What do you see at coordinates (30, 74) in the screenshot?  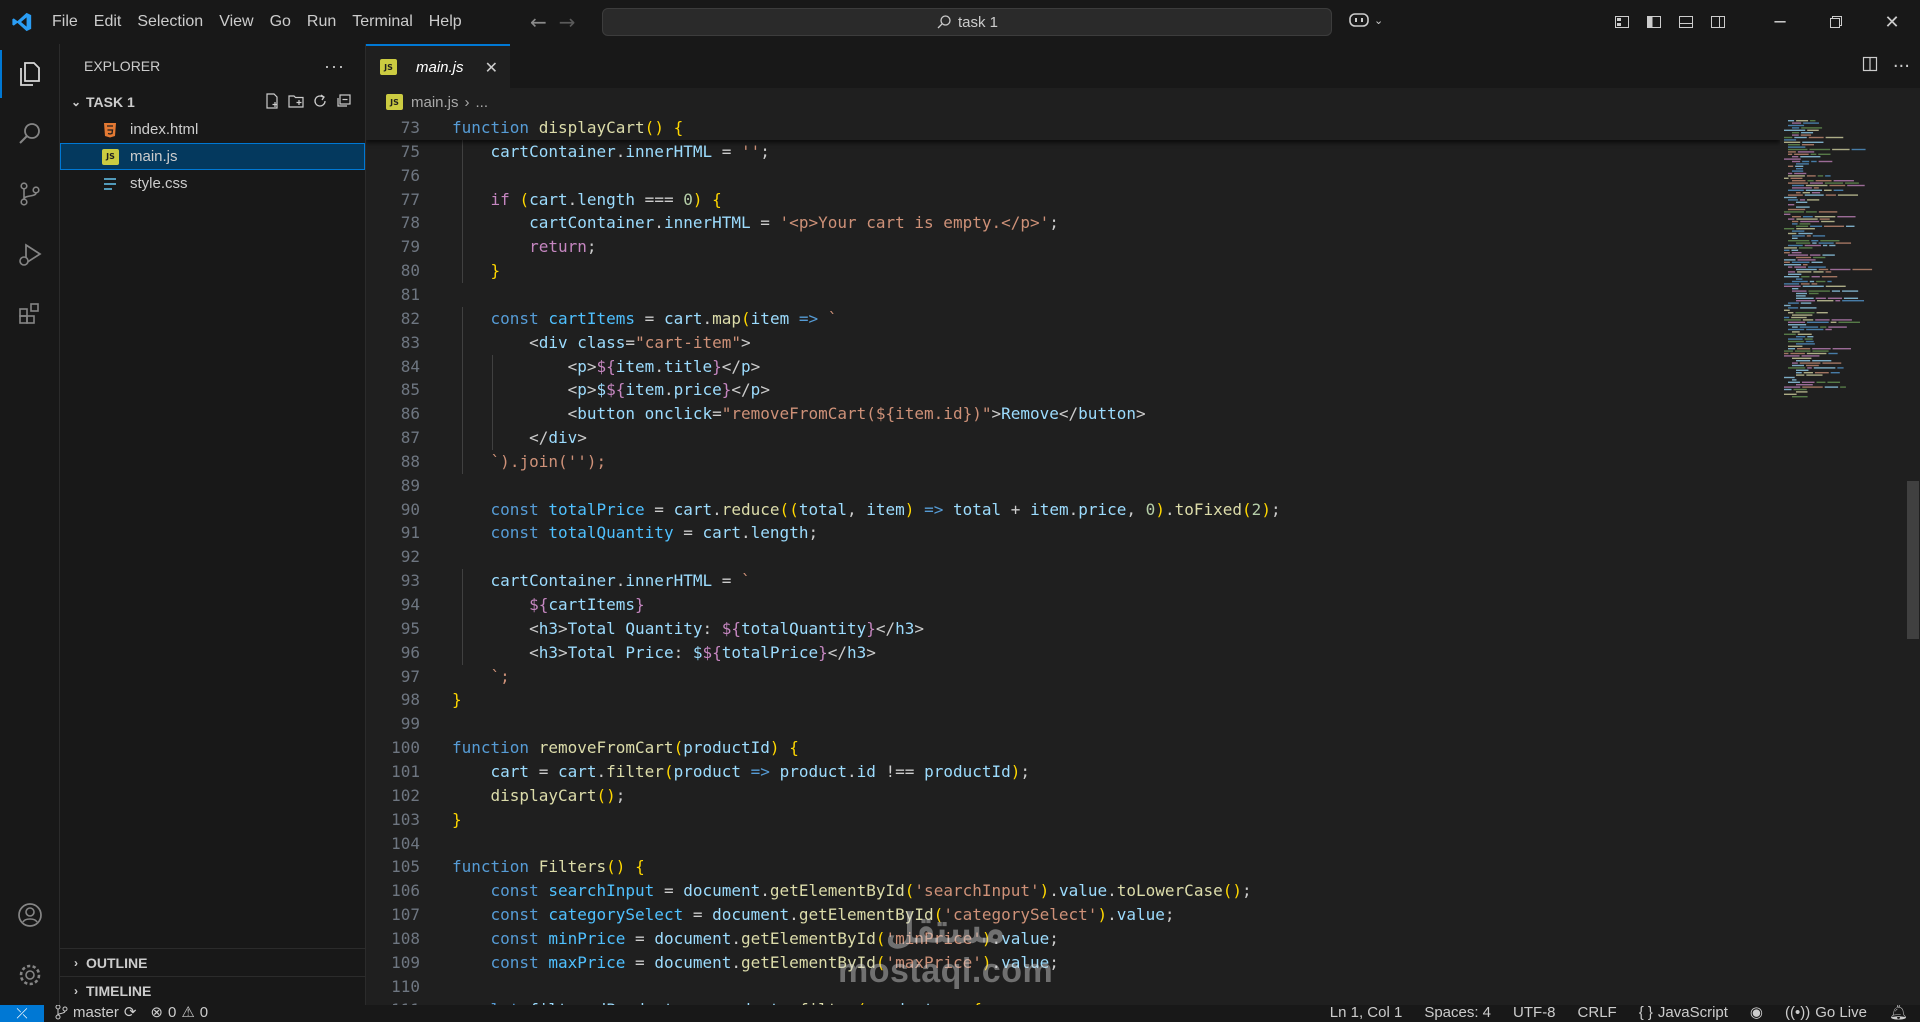 I see `explorer-icon` at bounding box center [30, 74].